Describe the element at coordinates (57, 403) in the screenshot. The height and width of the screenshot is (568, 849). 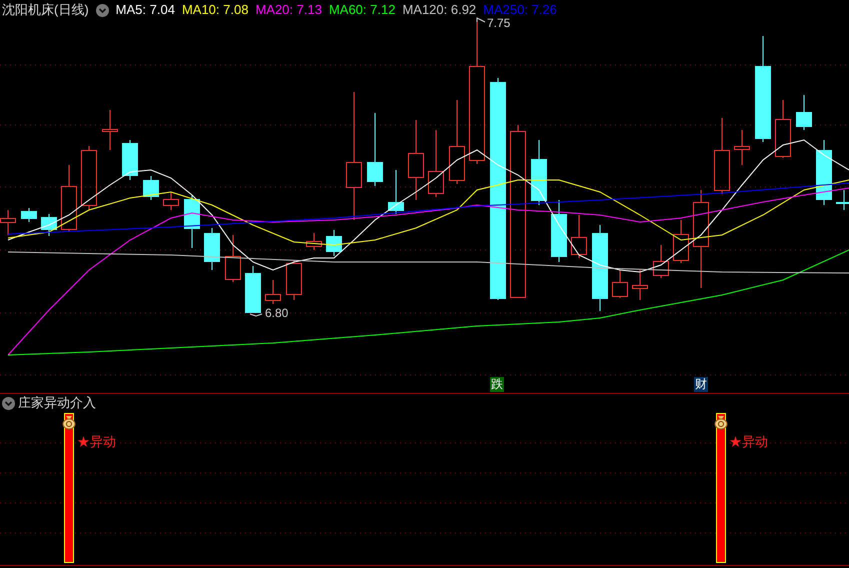
I see `indicator-title: 庄家异动介入` at that location.